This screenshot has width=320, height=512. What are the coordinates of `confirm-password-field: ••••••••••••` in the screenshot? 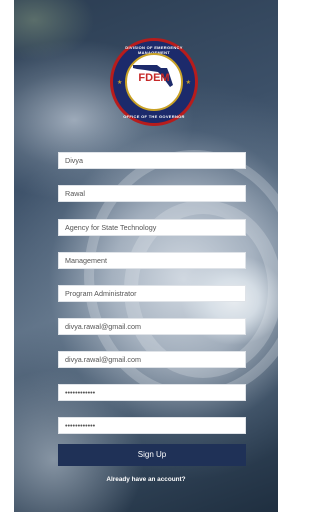 It's located at (152, 425).